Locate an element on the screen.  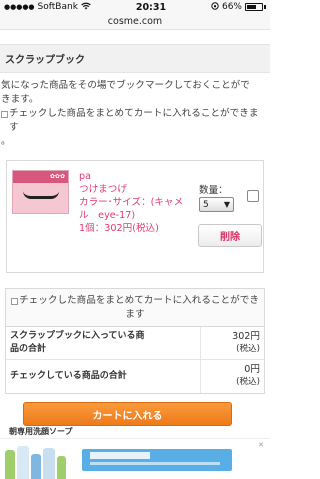
instruction-text: チェックした商品をまとめてカートに入れることができます is located at coordinates (135, 121).